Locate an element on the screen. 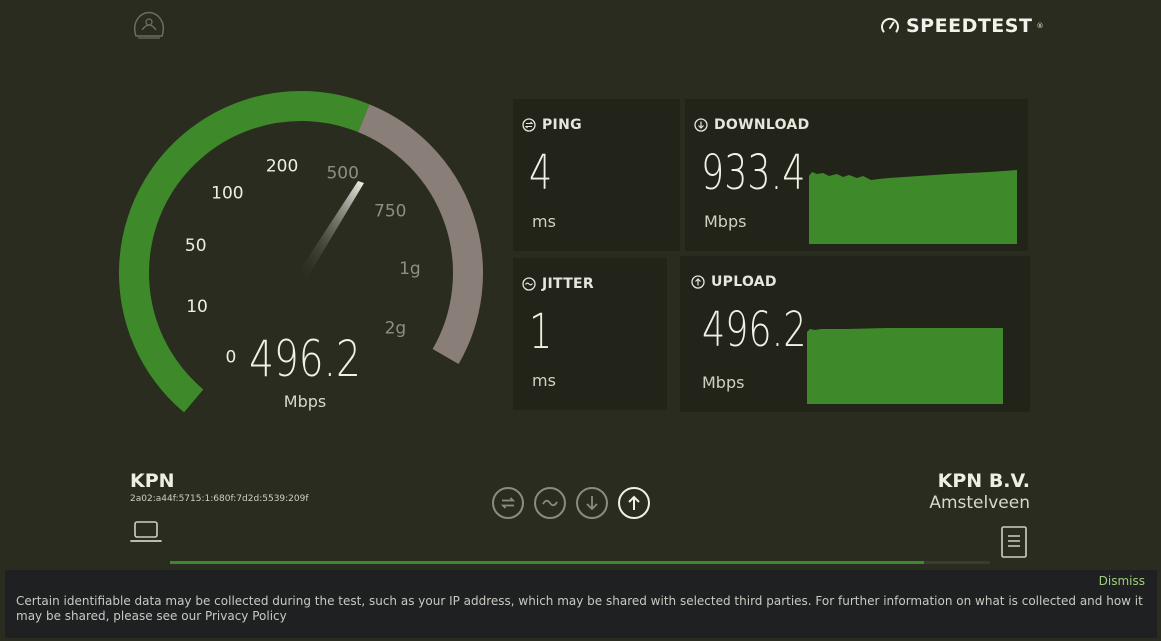 The height and width of the screenshot is (641, 1161). gauge-tick-label: 200 is located at coordinates (282, 167).